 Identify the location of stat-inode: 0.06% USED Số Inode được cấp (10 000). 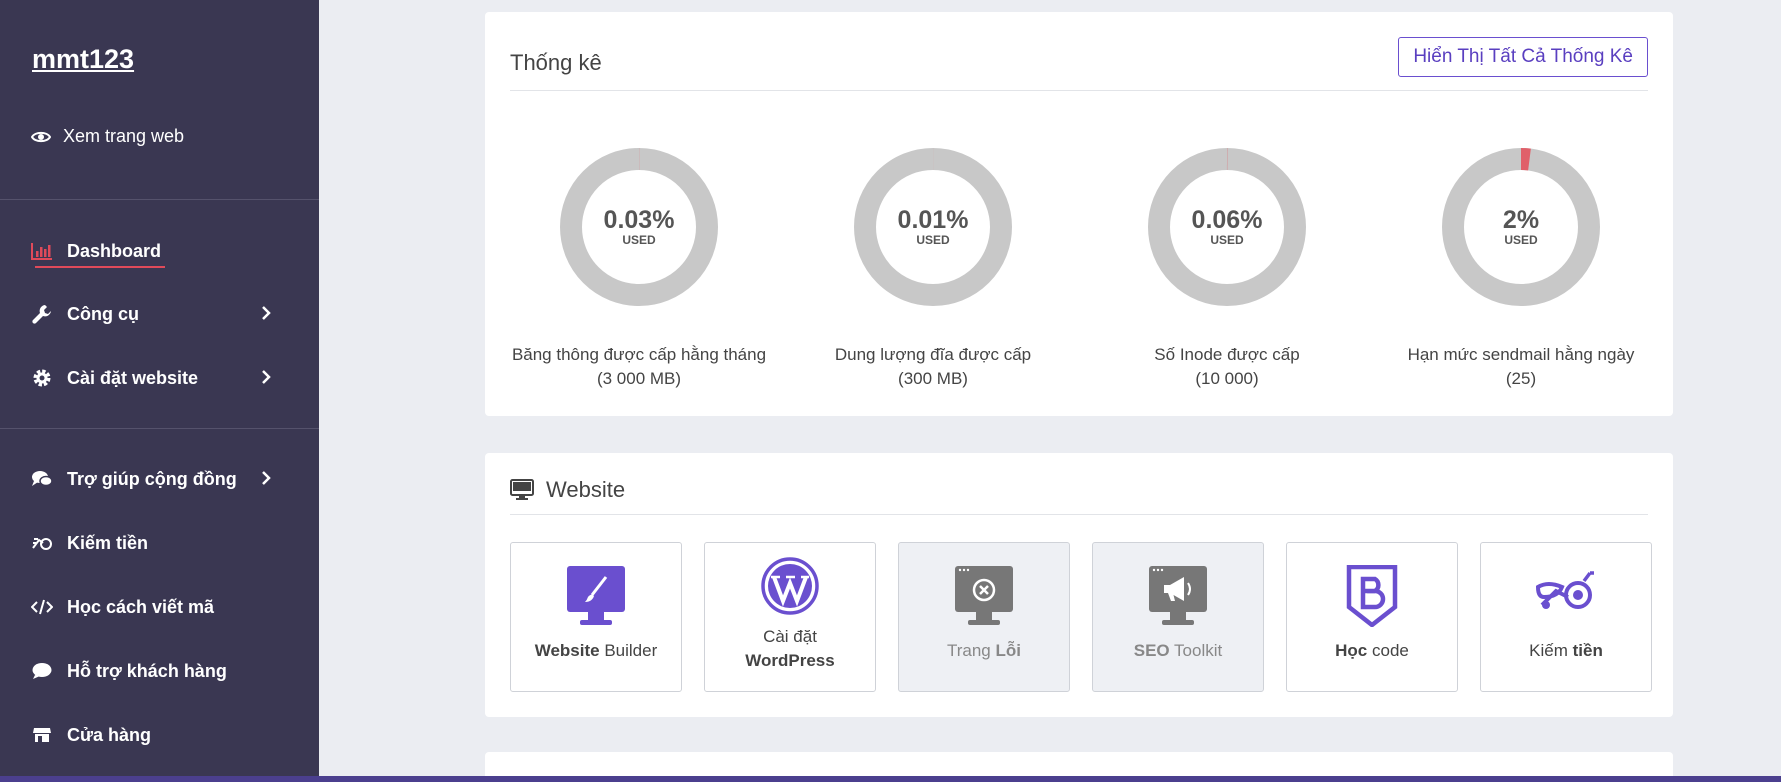
(1227, 269).